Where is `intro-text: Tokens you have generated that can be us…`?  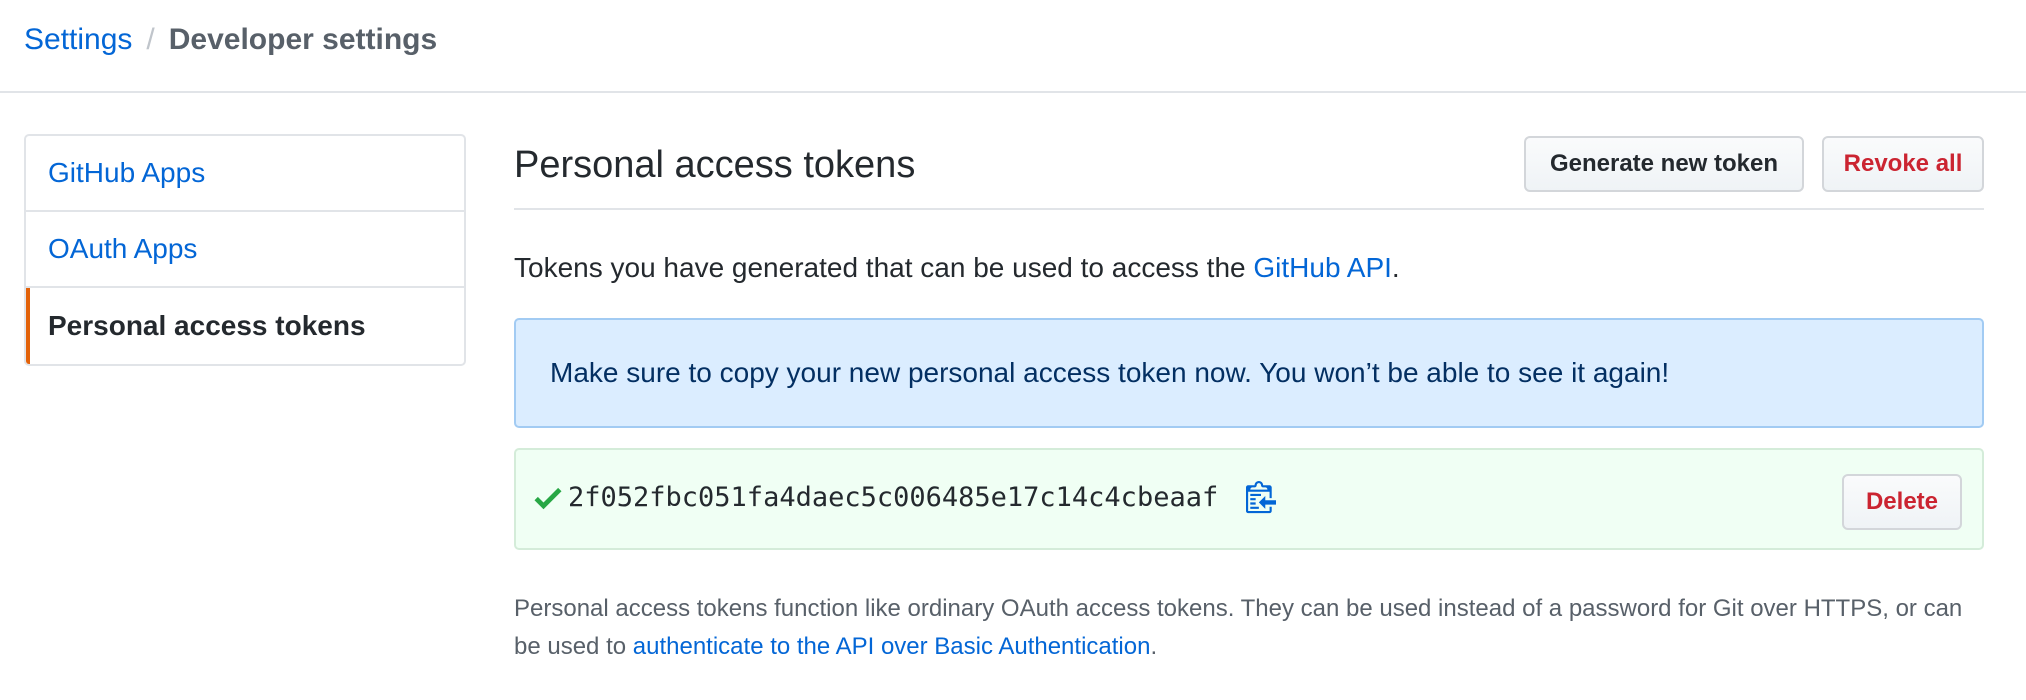 intro-text: Tokens you have generated that can be us… is located at coordinates (957, 268).